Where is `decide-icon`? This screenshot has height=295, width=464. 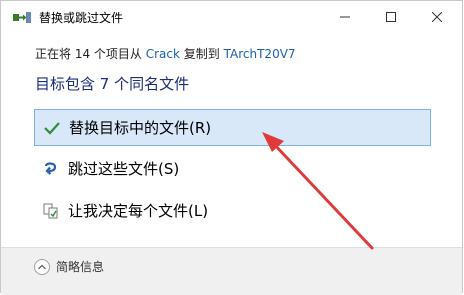 decide-icon is located at coordinates (51, 211).